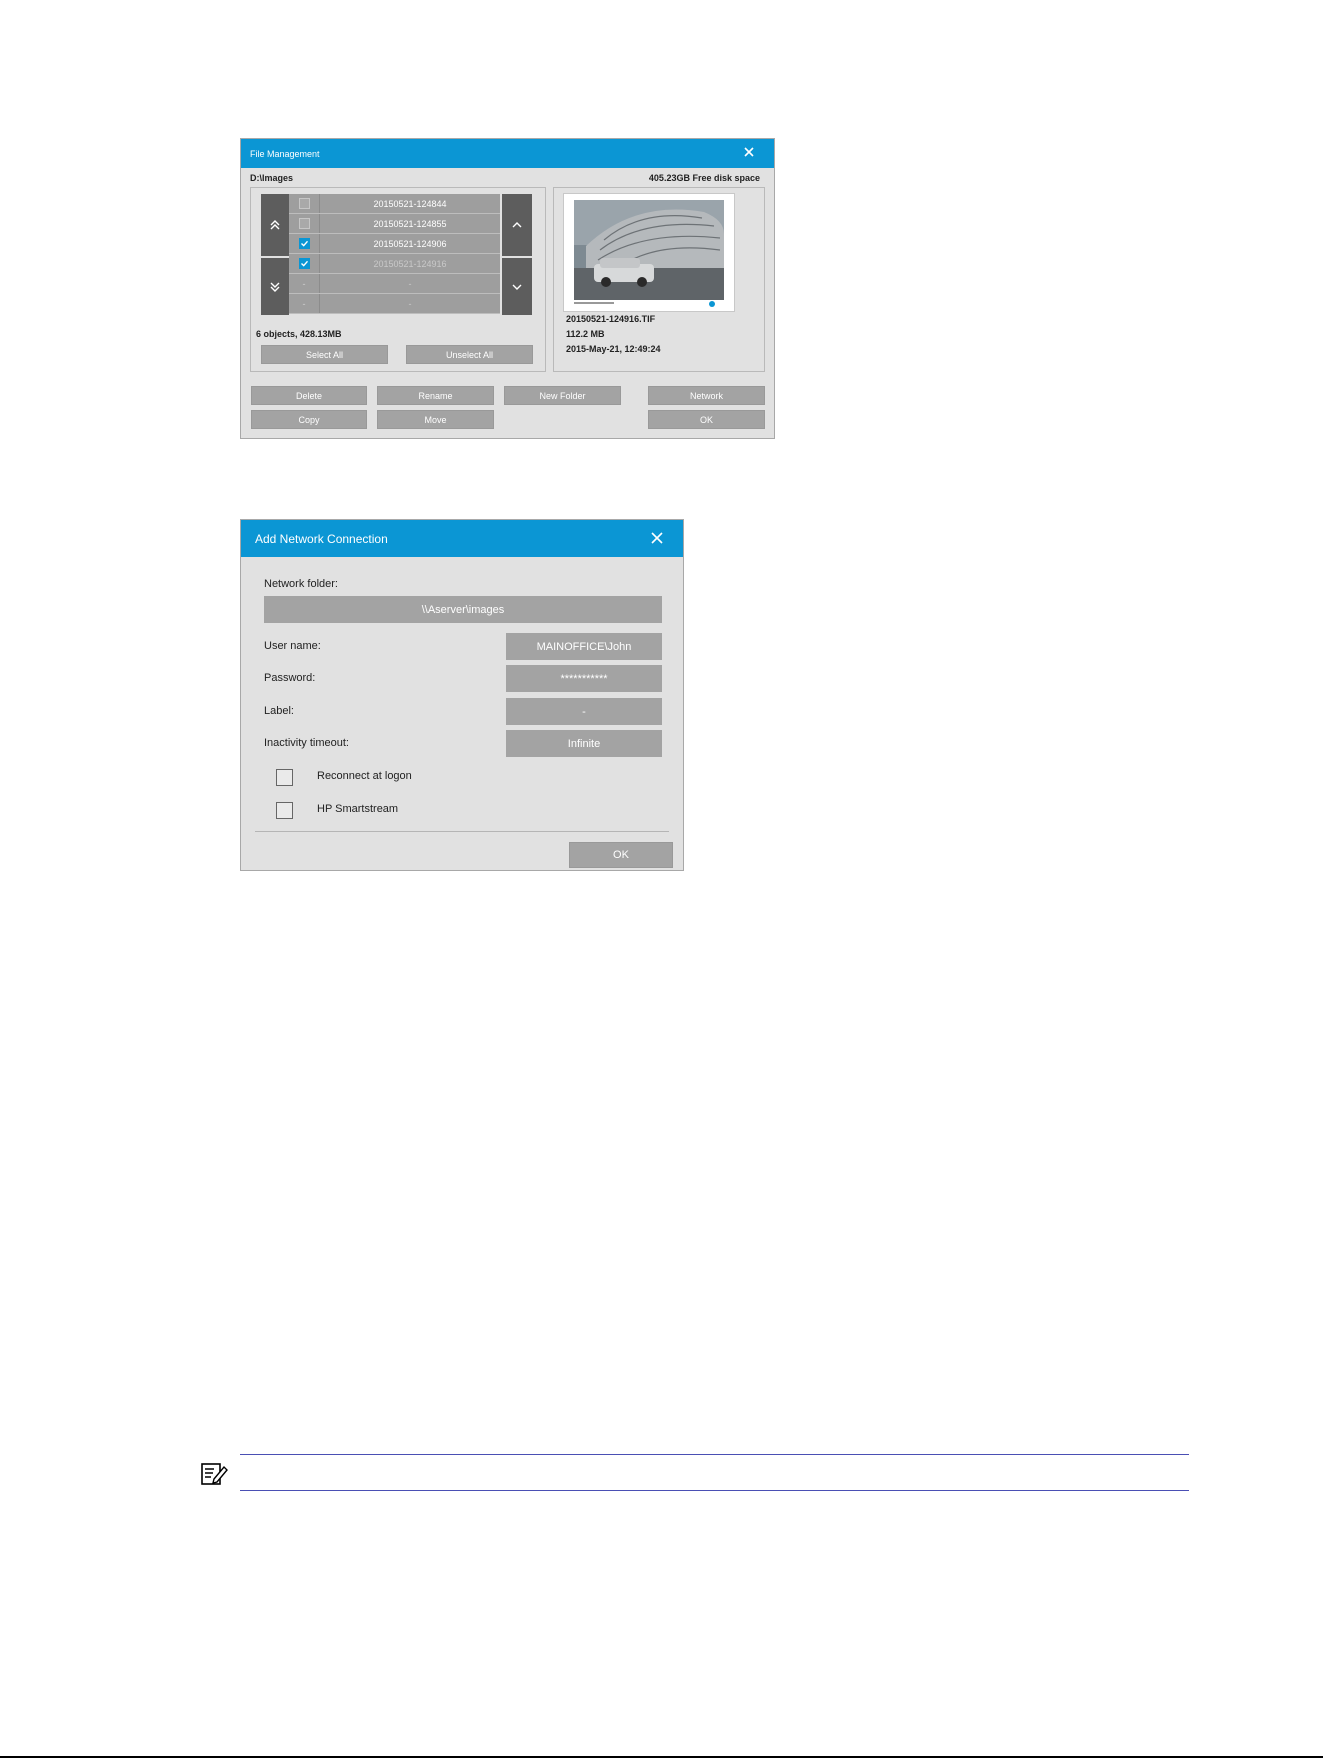 The height and width of the screenshot is (1761, 1323). I want to click on select-all-button: Select All, so click(324, 354).